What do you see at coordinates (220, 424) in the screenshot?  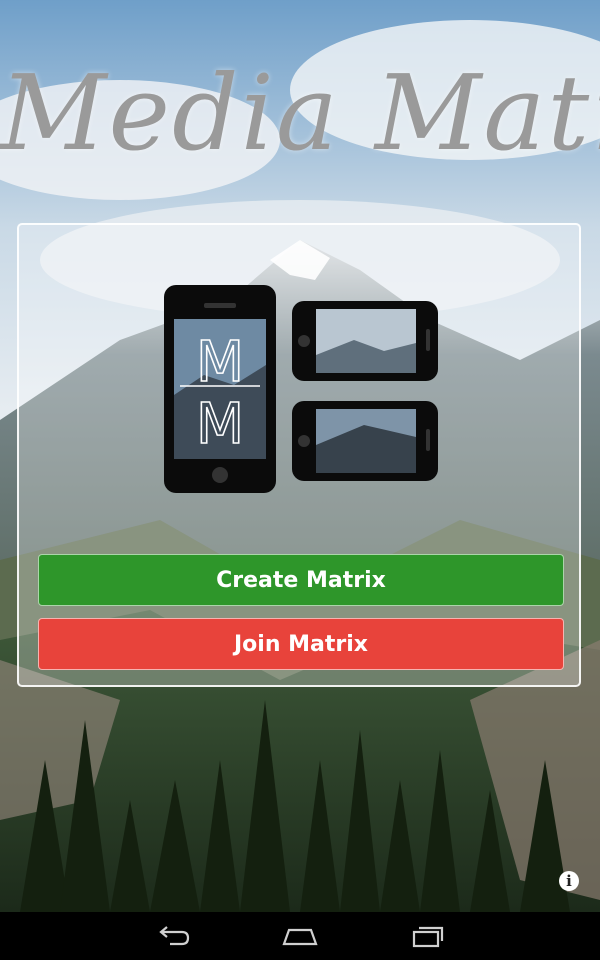 I see `logo-letter-bottom: M` at bounding box center [220, 424].